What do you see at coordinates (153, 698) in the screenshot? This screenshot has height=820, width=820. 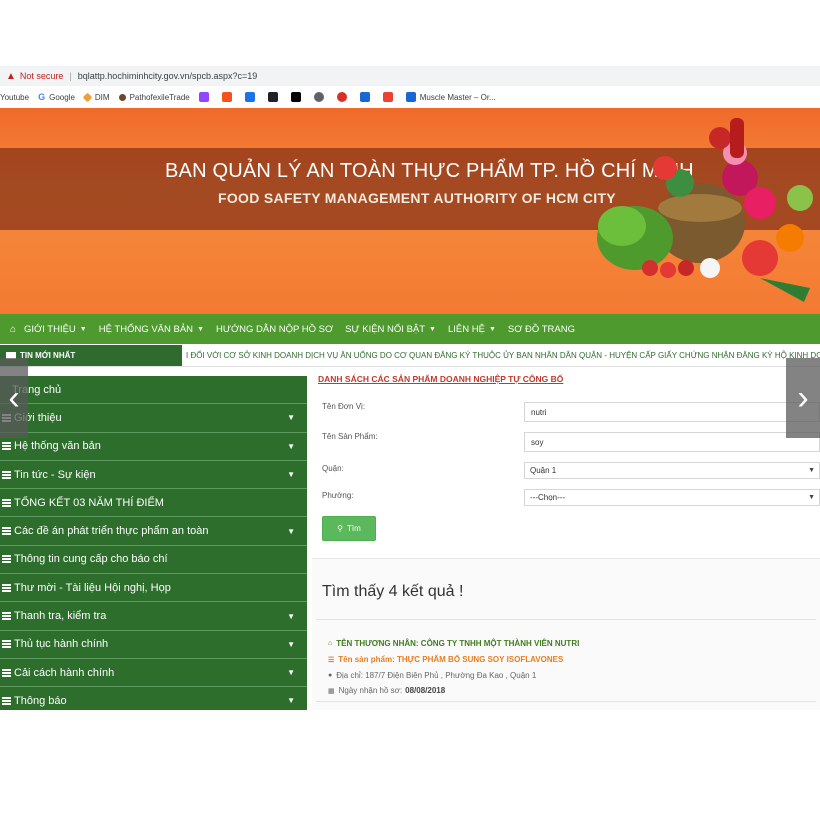 I see `sidebar-item-thong-bao: Thông báo ▼` at bounding box center [153, 698].